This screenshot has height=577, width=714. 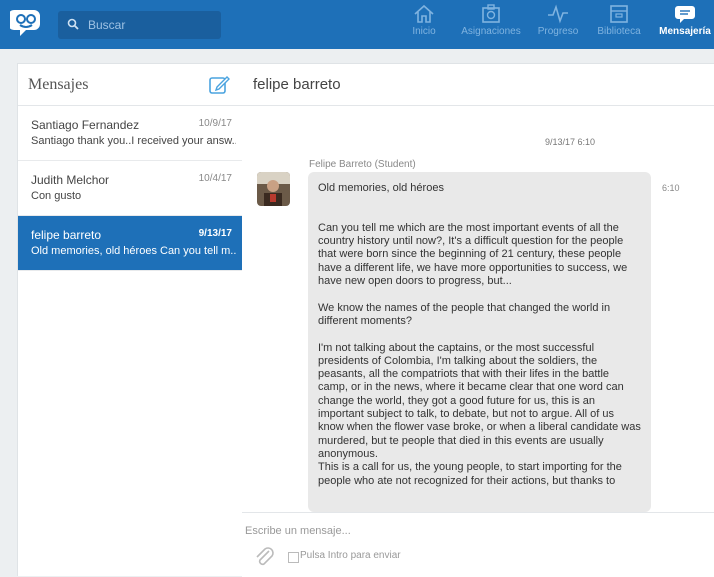 I want to click on search-icon, so click(x=73, y=24).